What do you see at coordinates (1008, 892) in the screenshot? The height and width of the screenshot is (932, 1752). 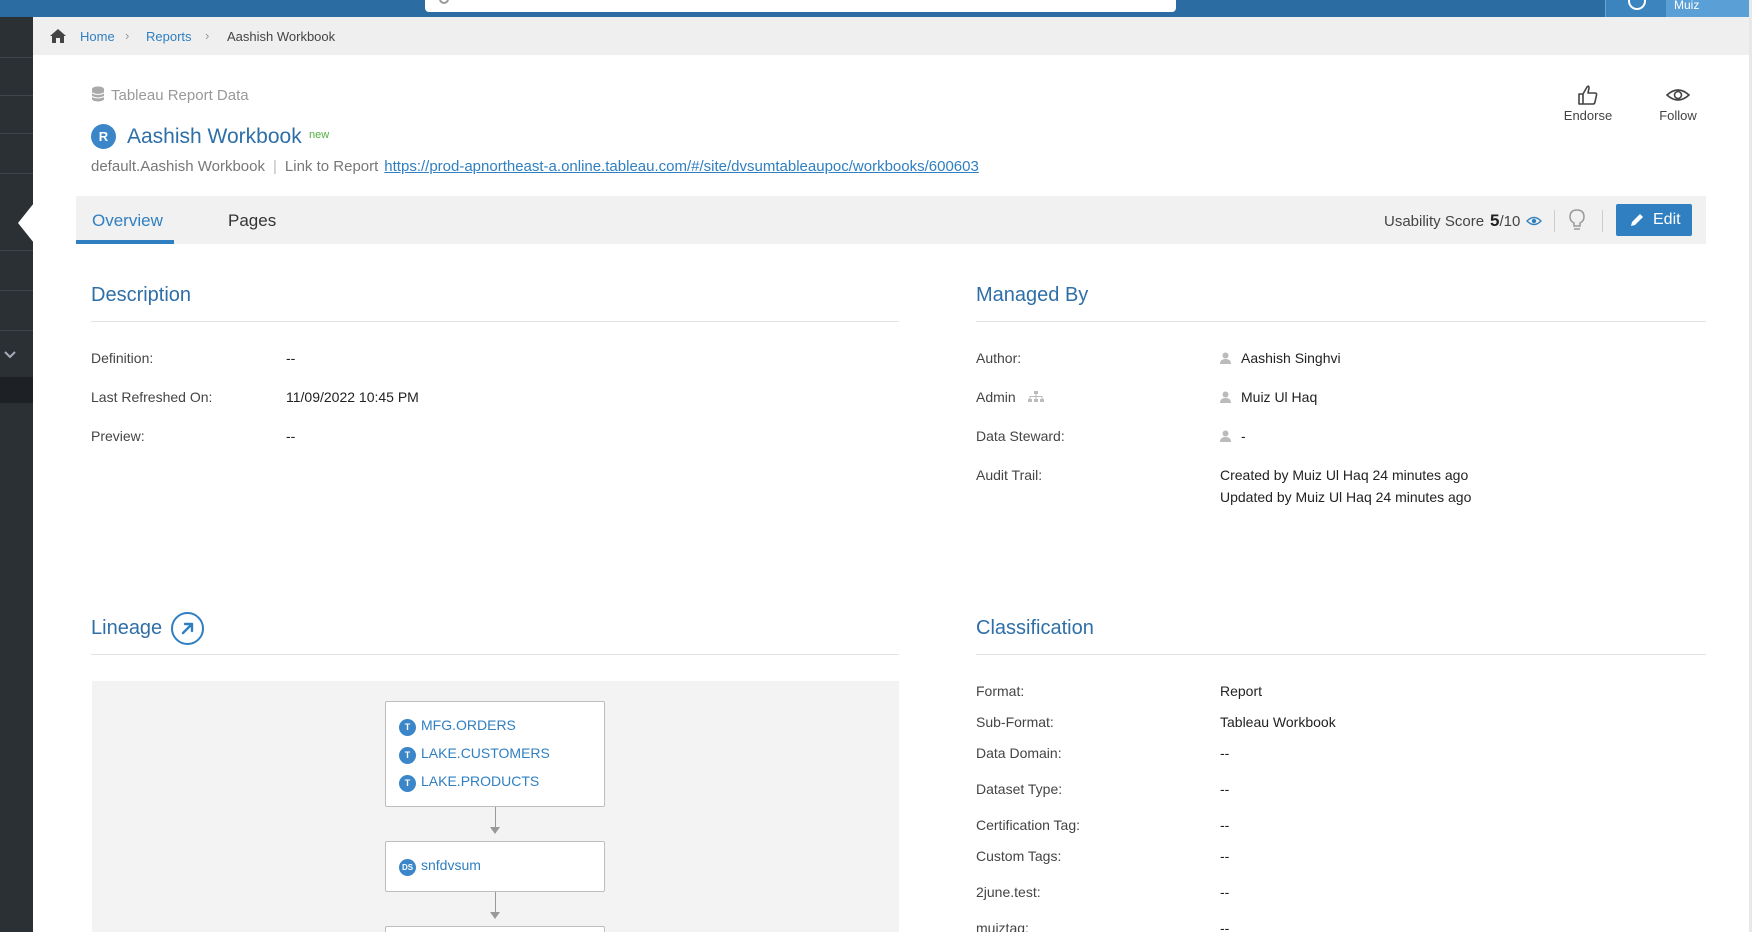 I see `custom-field-label: 2june.test:` at bounding box center [1008, 892].